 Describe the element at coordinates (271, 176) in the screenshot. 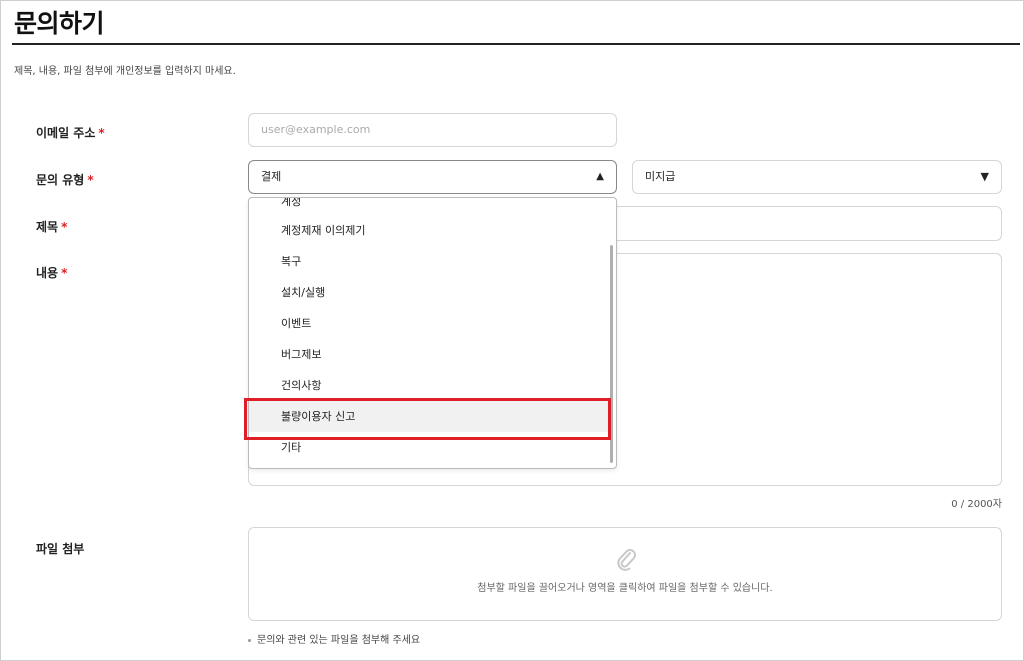

I see `type-select-value: 결제` at that location.